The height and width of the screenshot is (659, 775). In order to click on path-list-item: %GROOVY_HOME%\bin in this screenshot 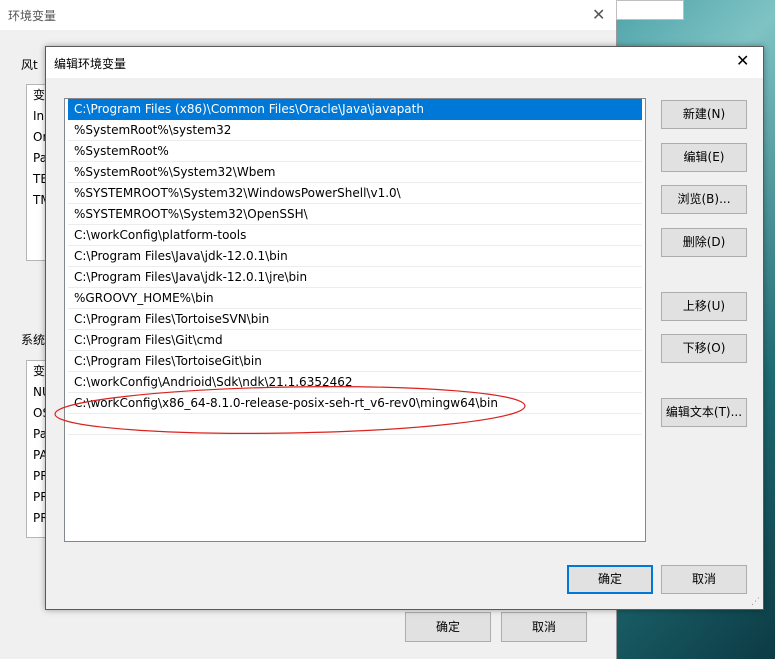, I will do `click(355, 298)`.